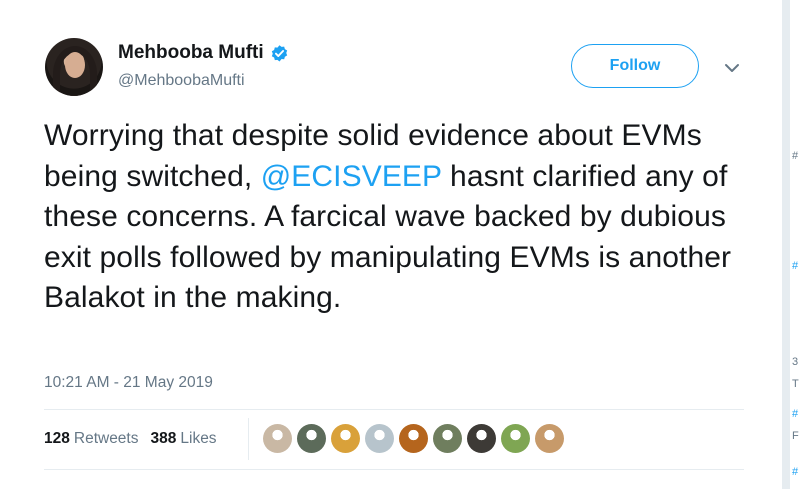 This screenshot has height=489, width=801. Describe the element at coordinates (394, 469) in the screenshot. I see `divider-bottom` at that location.